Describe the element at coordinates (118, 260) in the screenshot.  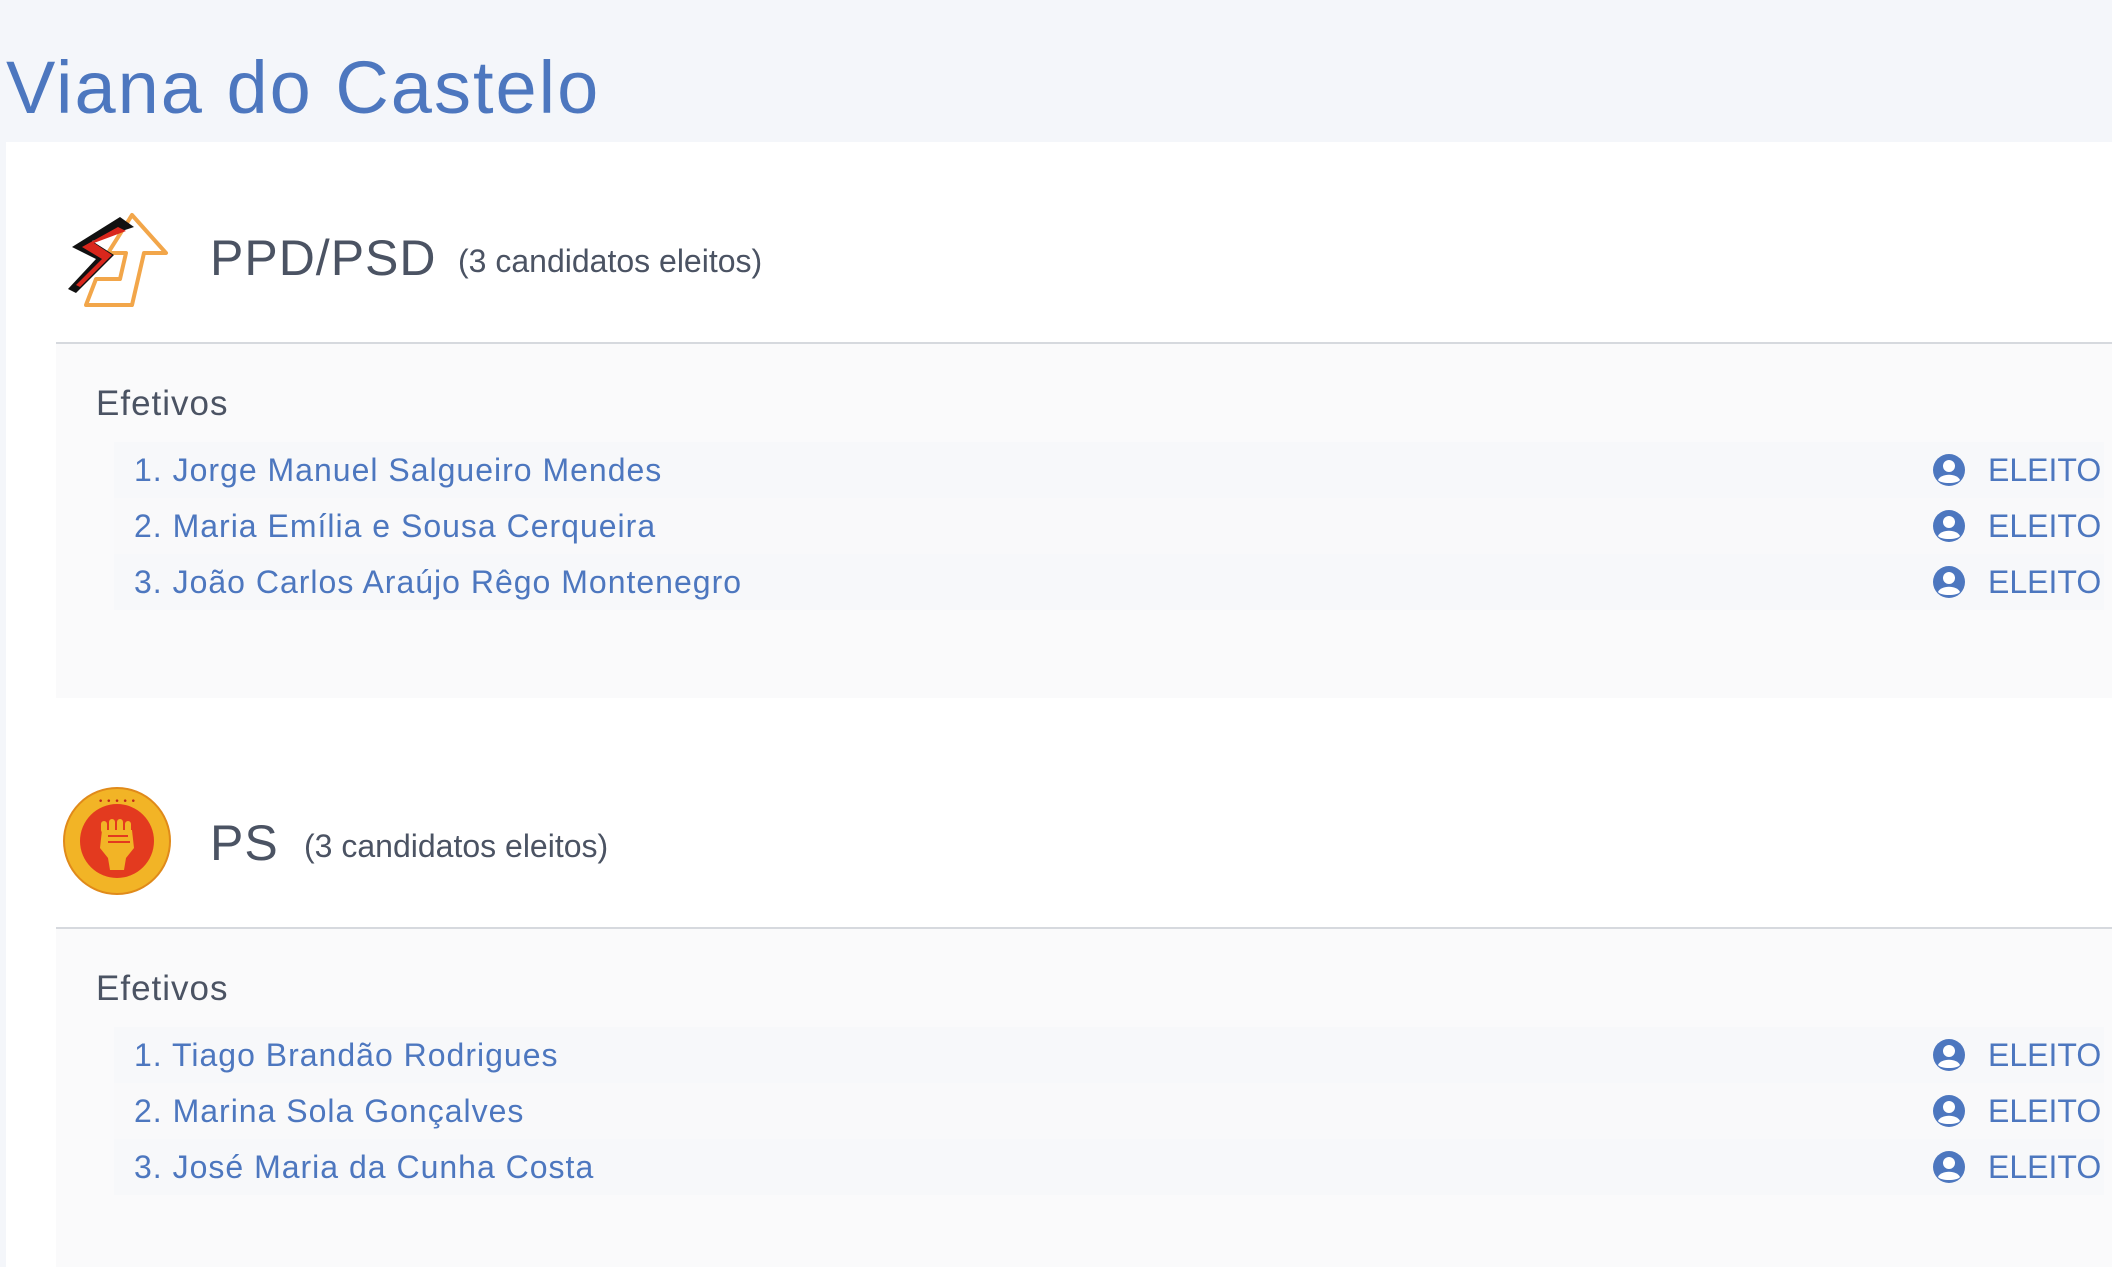
I see `psd-arrow-logo-icon` at that location.